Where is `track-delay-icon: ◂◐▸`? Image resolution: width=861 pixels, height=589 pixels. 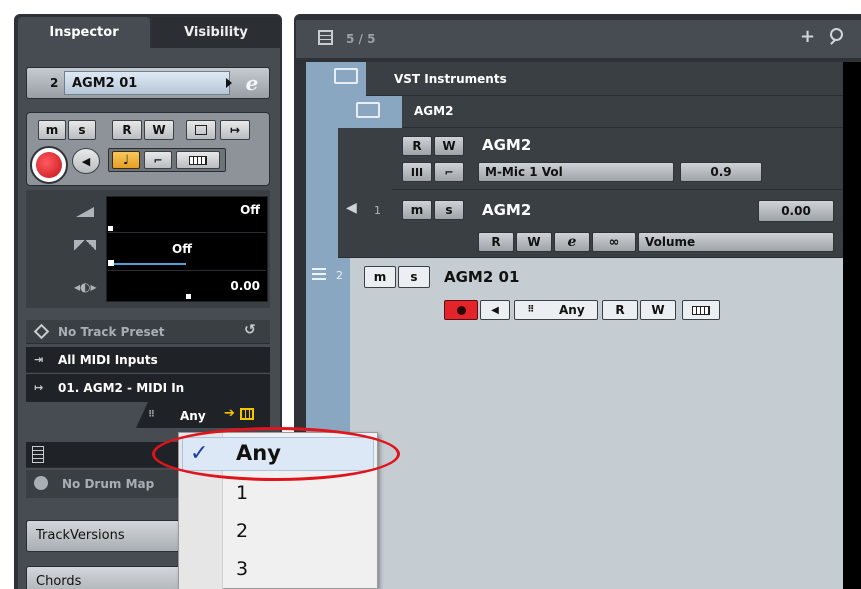 track-delay-icon: ◂◐▸ is located at coordinates (85, 287).